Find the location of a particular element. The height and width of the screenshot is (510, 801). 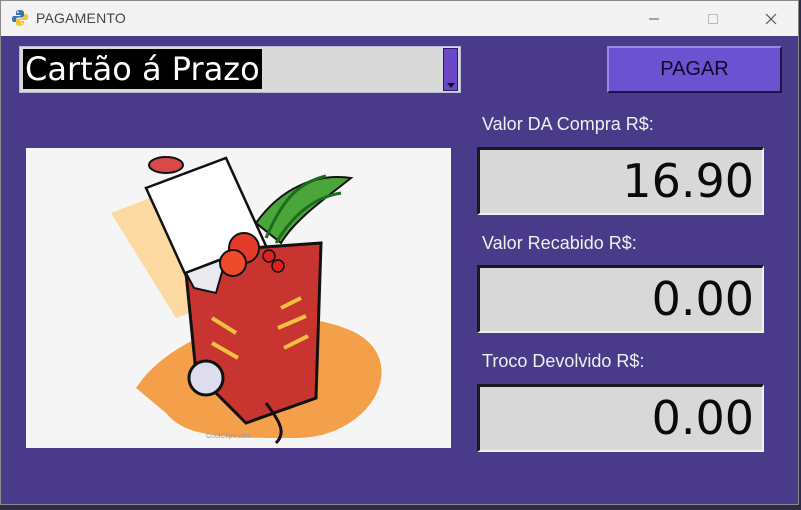

received-value-label: Valor Recabido R$: is located at coordinates (559, 243).